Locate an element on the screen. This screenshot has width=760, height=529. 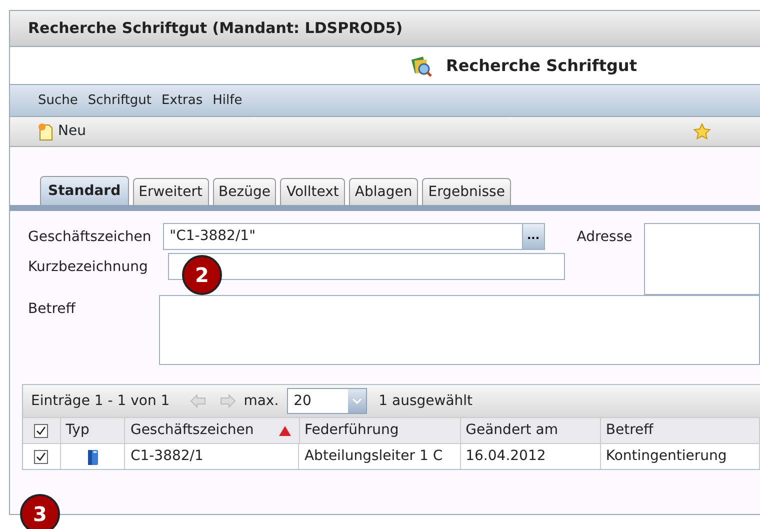
field-label: Adresse is located at coordinates (605, 237).